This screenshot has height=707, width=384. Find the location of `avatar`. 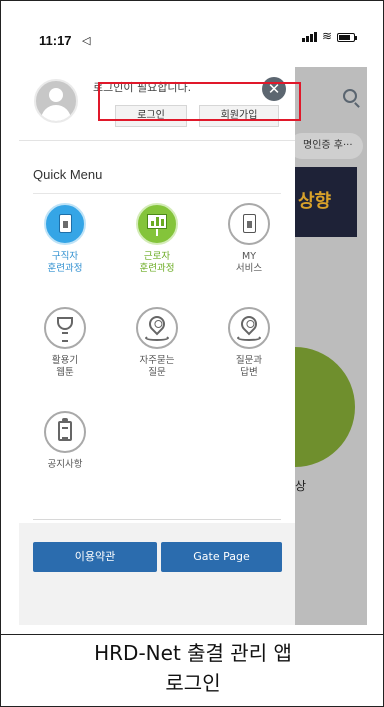

avatar is located at coordinates (56, 101).